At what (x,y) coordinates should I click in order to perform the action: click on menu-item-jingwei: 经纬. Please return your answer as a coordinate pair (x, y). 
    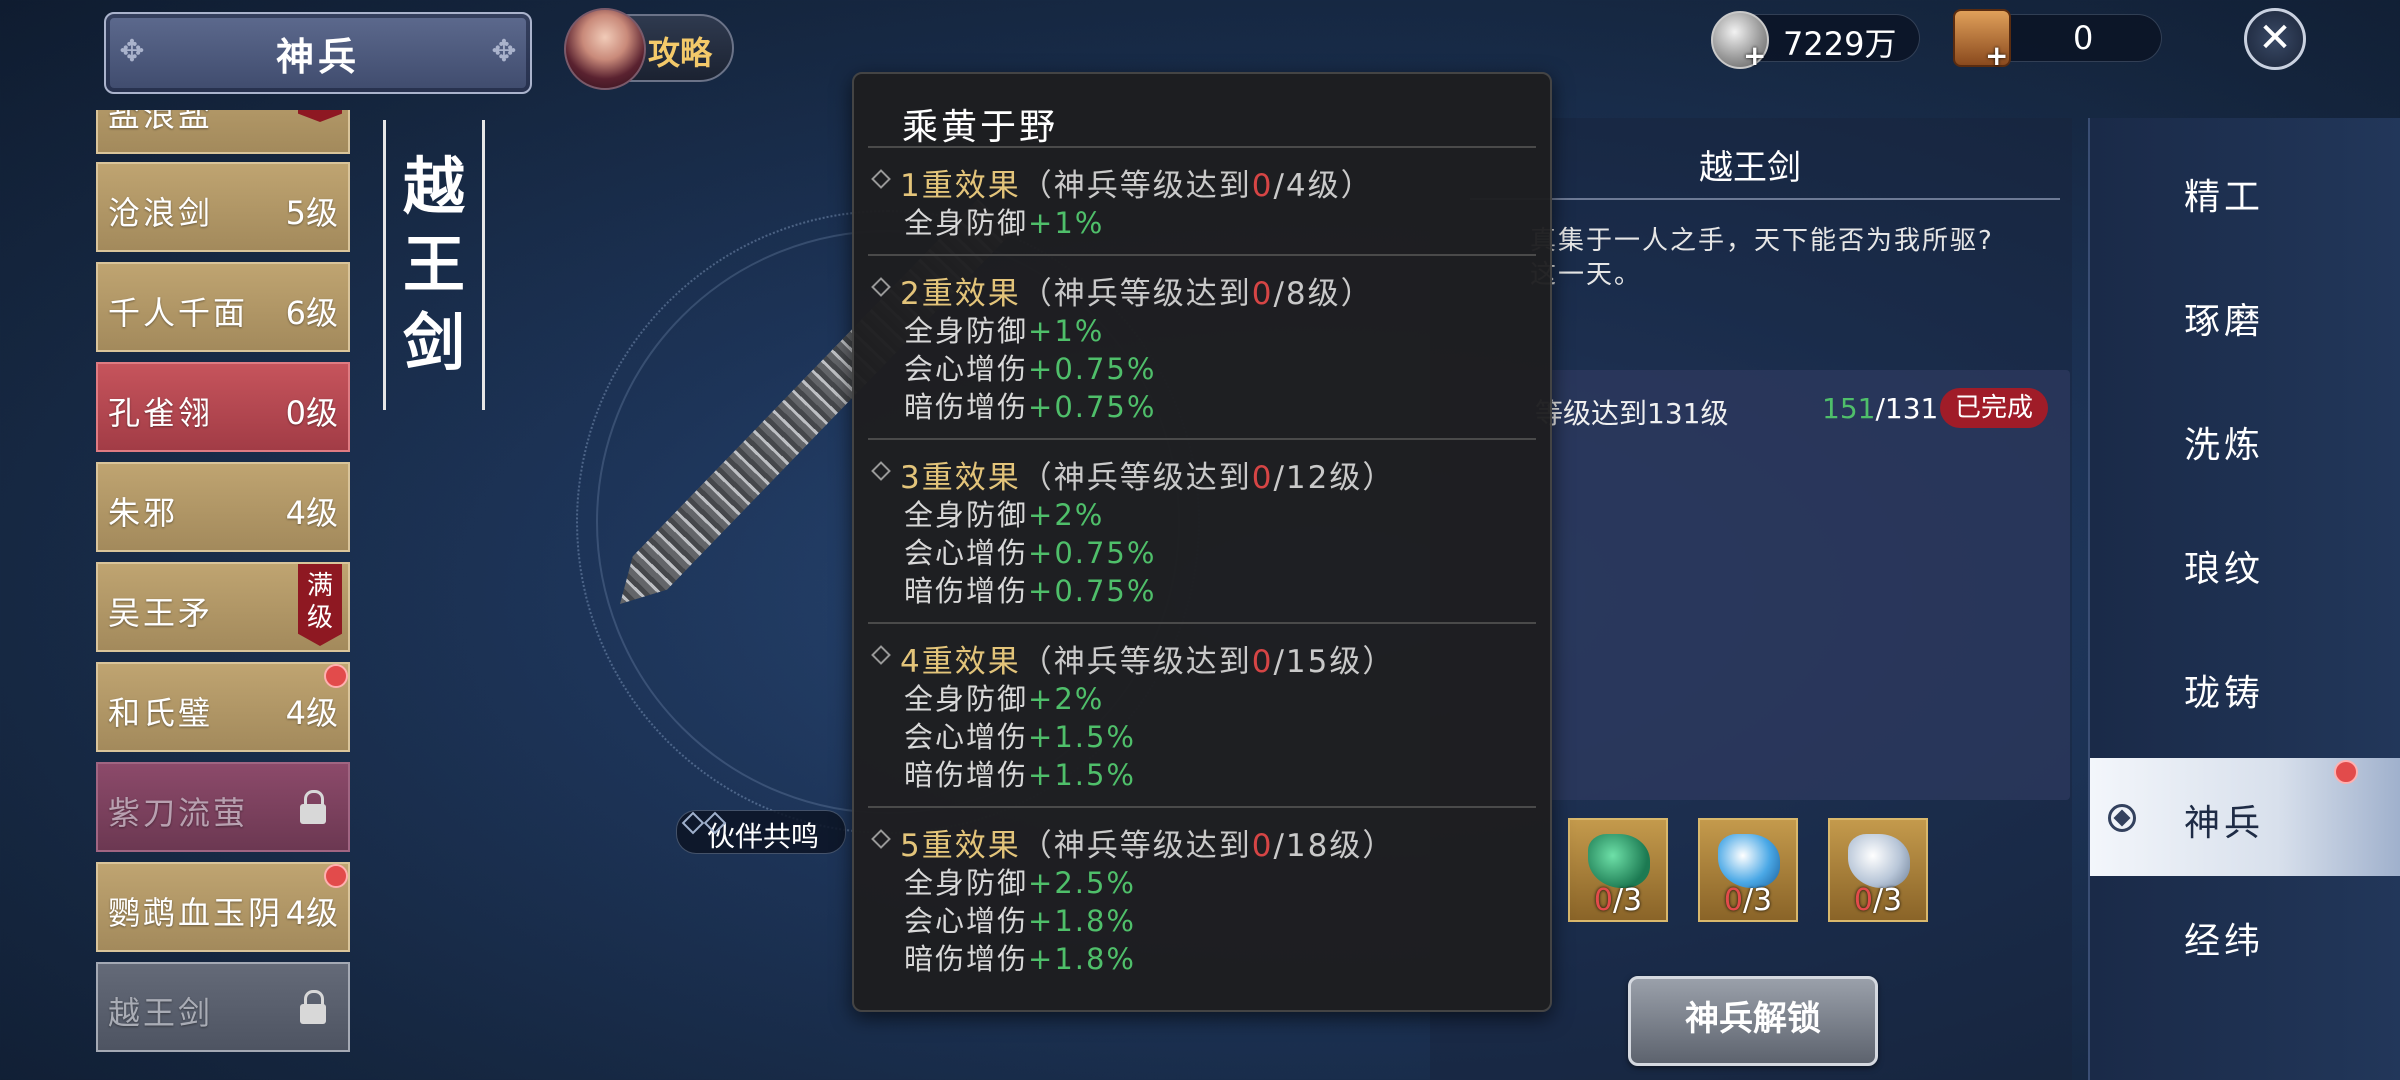
    Looking at the image, I should click on (2245, 935).